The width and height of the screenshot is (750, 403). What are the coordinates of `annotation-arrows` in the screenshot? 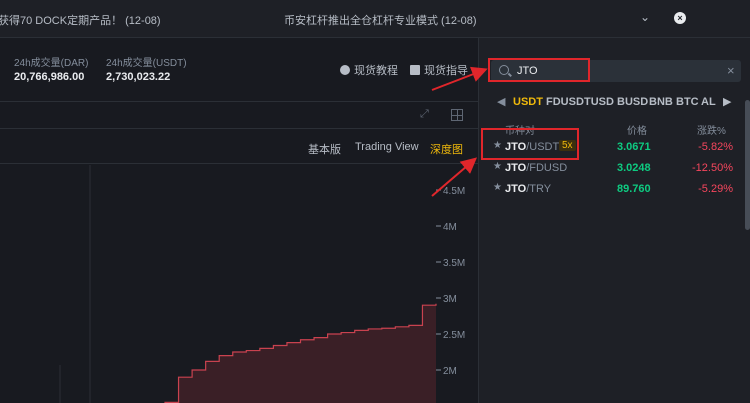 It's located at (459, 131).